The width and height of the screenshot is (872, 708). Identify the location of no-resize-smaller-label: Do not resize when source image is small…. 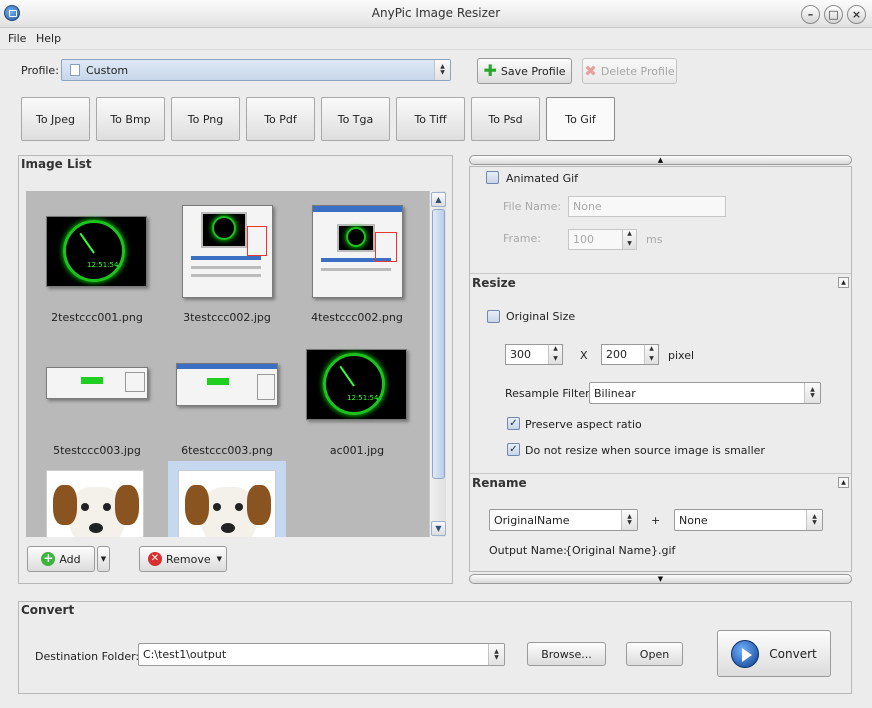
(645, 450).